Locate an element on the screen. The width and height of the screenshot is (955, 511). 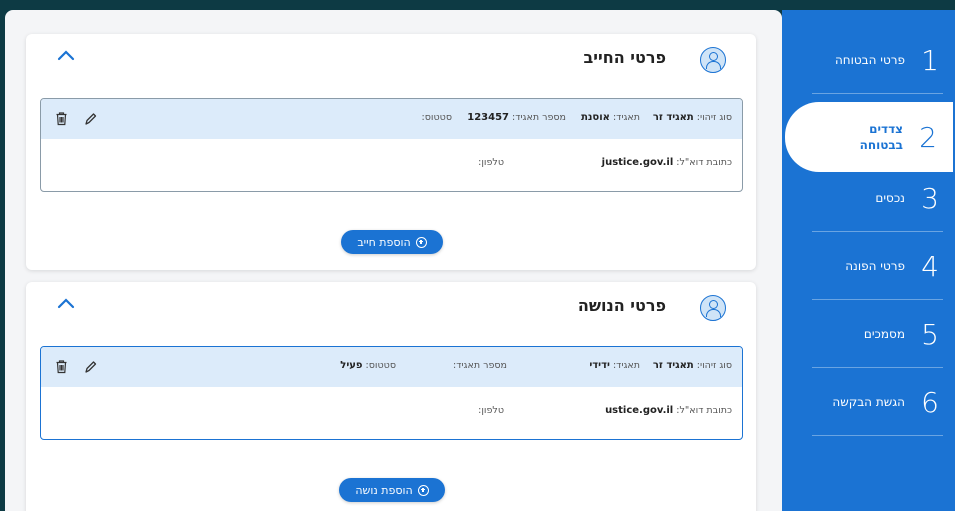
debtor-record-body: כתובת דוא"ל: justice.gov.il טלפון: is located at coordinates (391, 165).